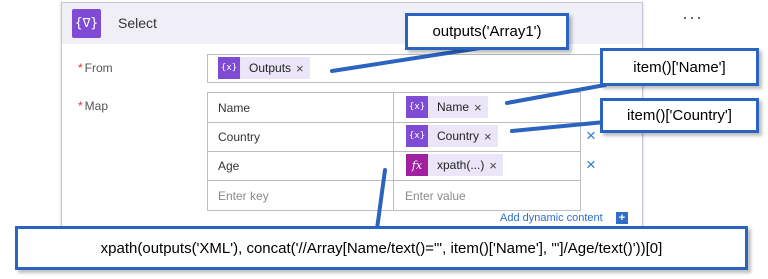  Describe the element at coordinates (679, 67) in the screenshot. I see `callout-item-name: item()['Name']` at that location.